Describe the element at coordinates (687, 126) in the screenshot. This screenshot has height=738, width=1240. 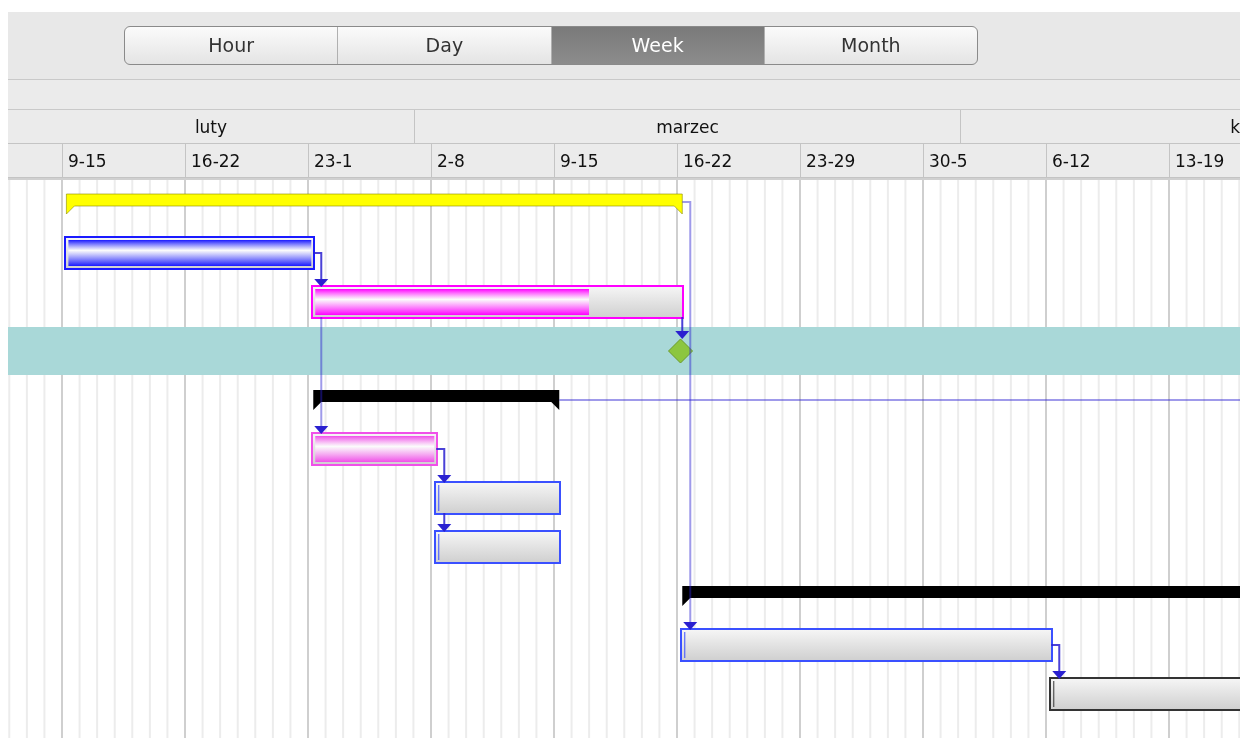
I see `month-label: marzec` at that location.